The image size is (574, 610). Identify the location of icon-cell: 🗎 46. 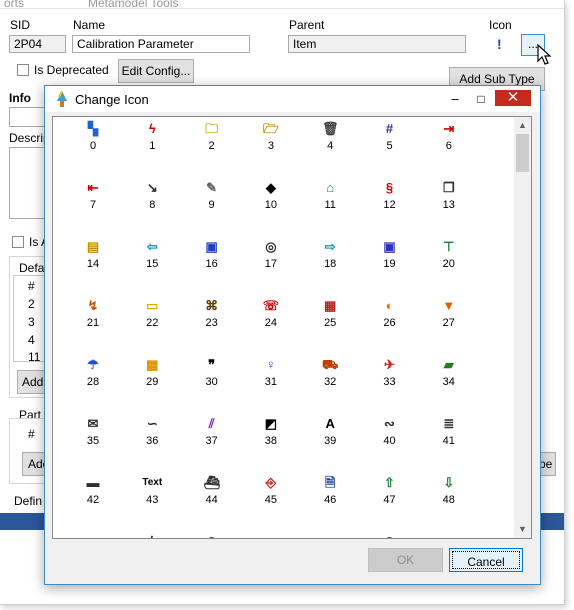
(329, 502).